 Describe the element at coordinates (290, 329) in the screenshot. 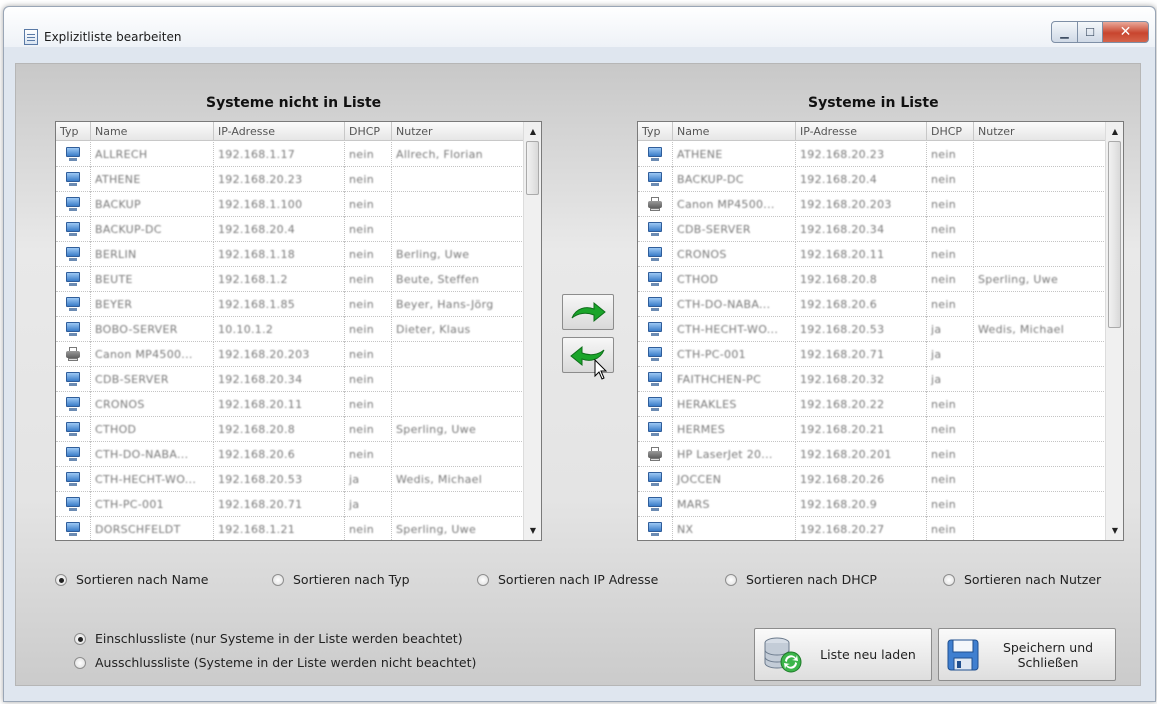

I see `table-row: BOBO-SERVER 10.10.1.2 nein Dieter, Klaus` at that location.